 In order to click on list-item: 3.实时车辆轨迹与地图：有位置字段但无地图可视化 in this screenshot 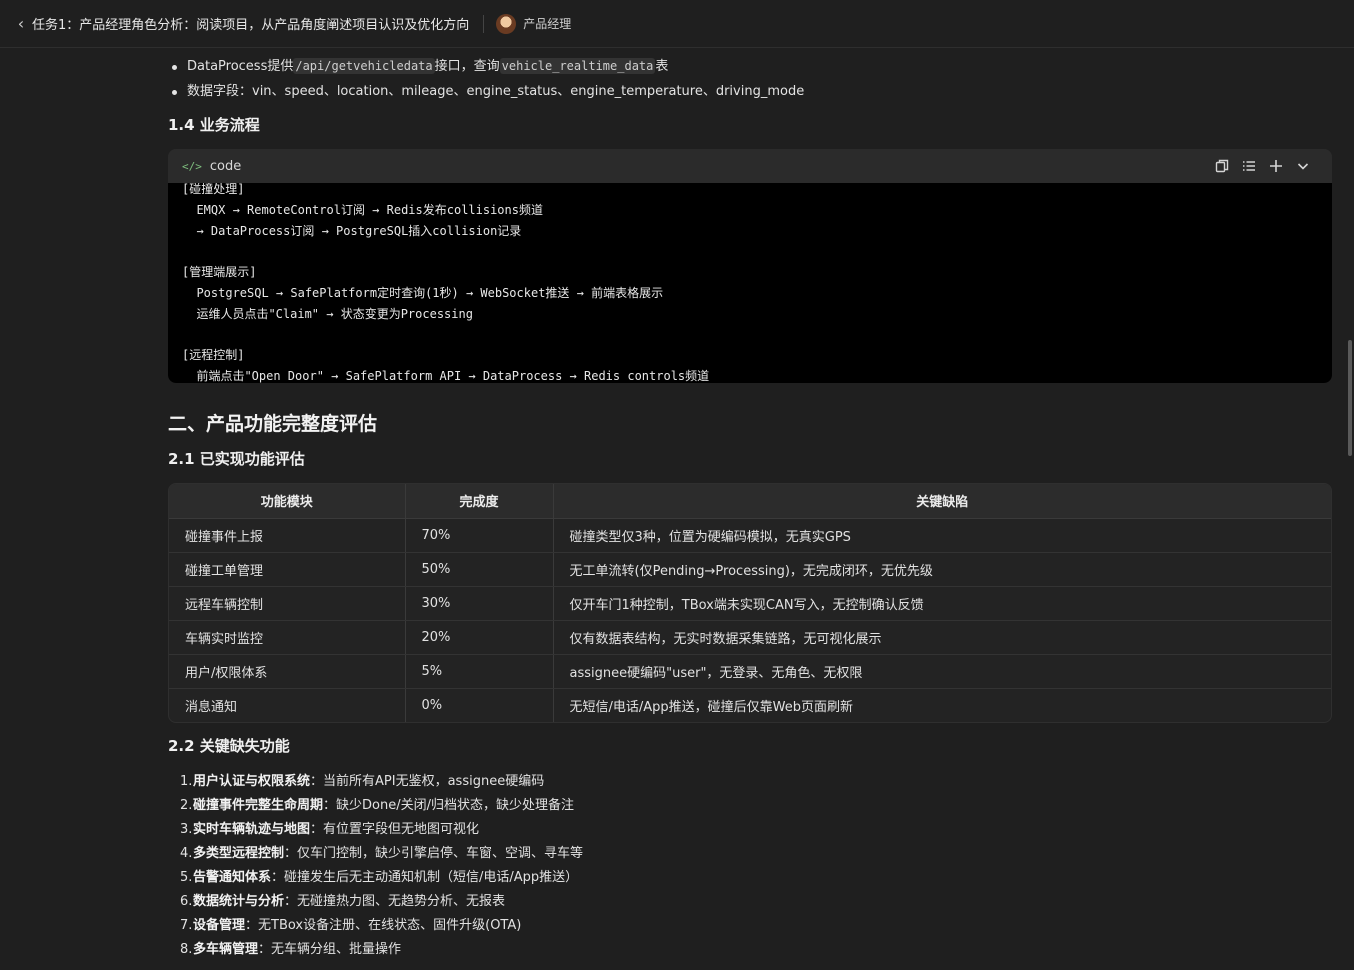, I will do `click(375, 830)`.